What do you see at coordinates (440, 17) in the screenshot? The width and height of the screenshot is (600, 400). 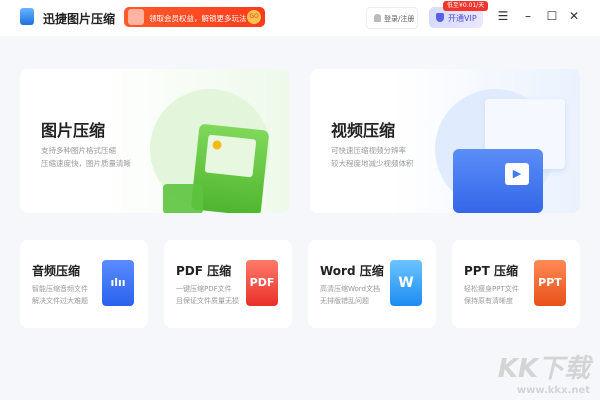 I see `vip-shield-icon` at bounding box center [440, 17].